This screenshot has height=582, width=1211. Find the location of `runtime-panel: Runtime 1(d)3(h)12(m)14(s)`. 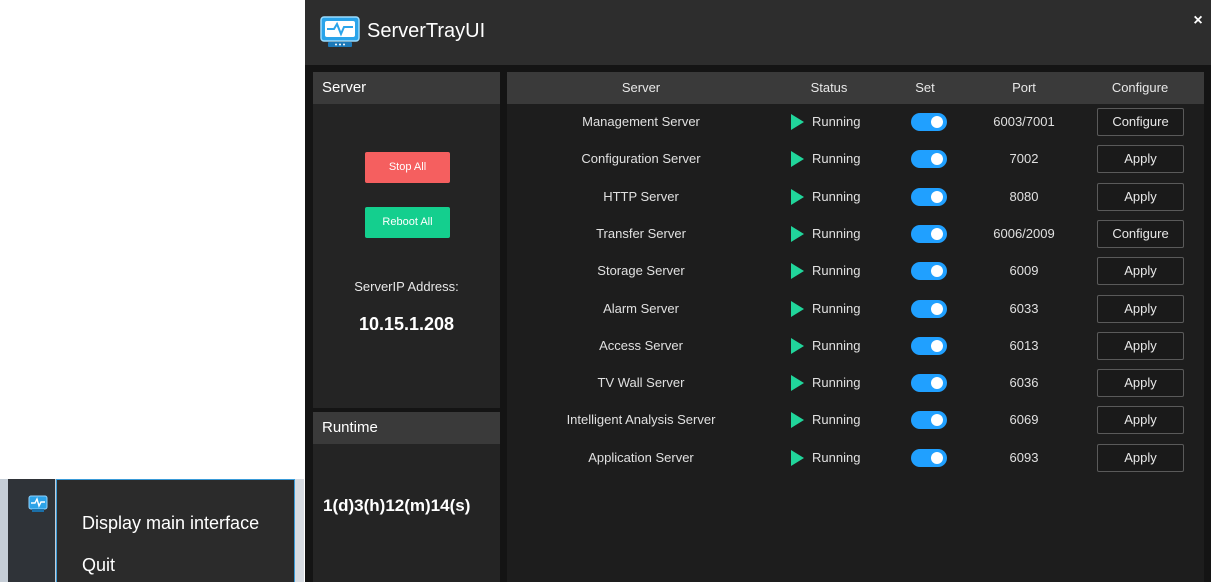

runtime-panel: Runtime 1(d)3(h)12(m)14(s) is located at coordinates (406, 497).